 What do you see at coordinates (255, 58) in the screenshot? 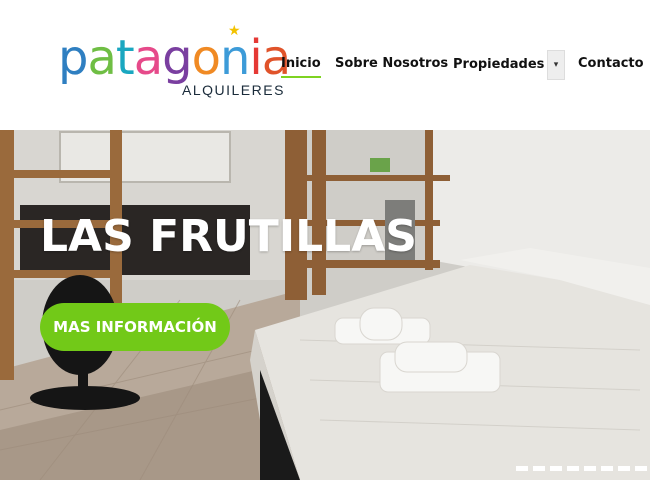
I see `logo-letter-8: i` at bounding box center [255, 58].